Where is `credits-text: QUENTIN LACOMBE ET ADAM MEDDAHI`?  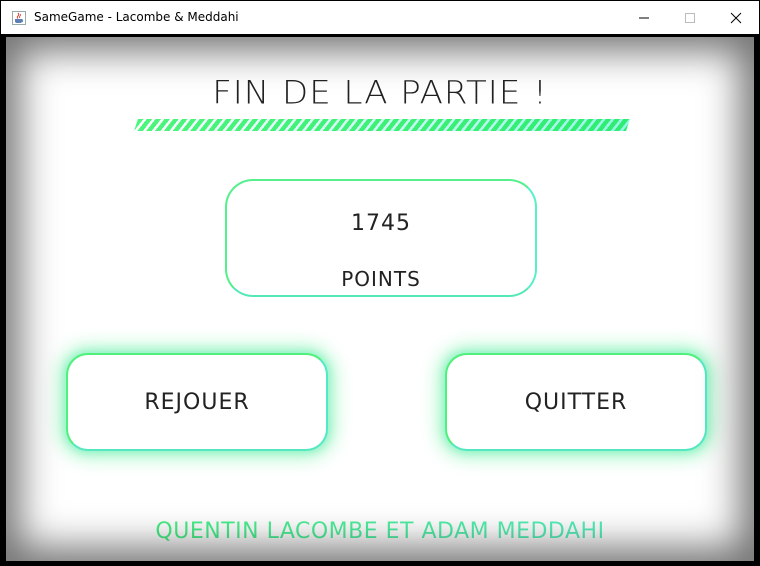
credits-text: QUENTIN LACOMBE ET ADAM MEDDAHI is located at coordinates (380, 531).